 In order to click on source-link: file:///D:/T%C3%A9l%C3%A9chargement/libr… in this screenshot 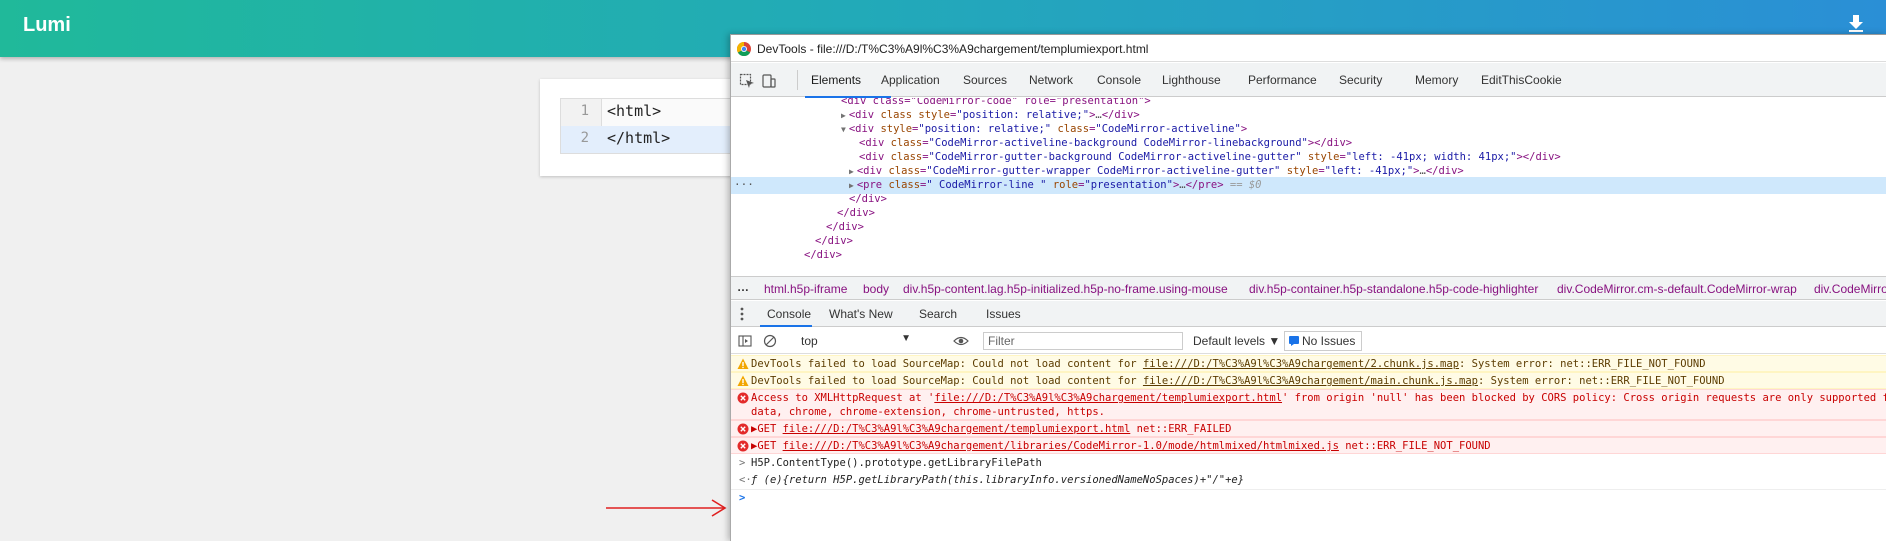, I will do `click(1061, 446)`.